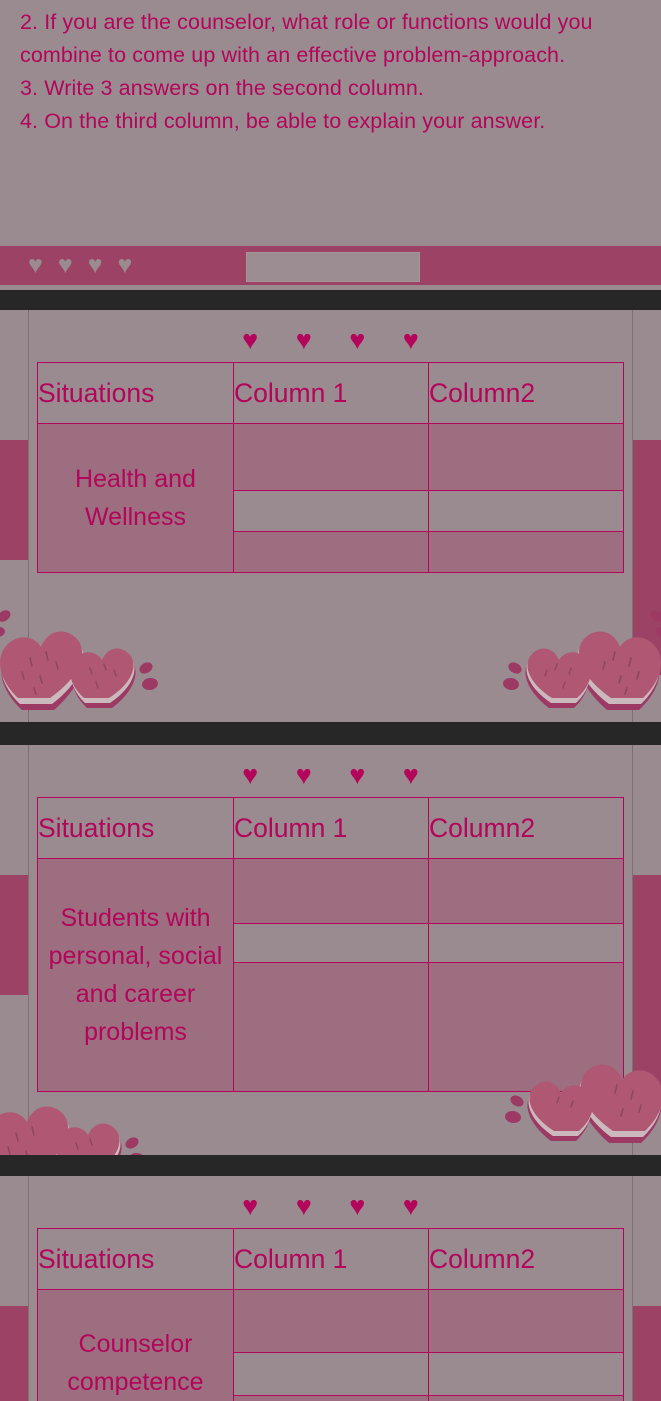  Describe the element at coordinates (135, 498) in the screenshot. I see `situation-cell: Health and Wellness` at that location.